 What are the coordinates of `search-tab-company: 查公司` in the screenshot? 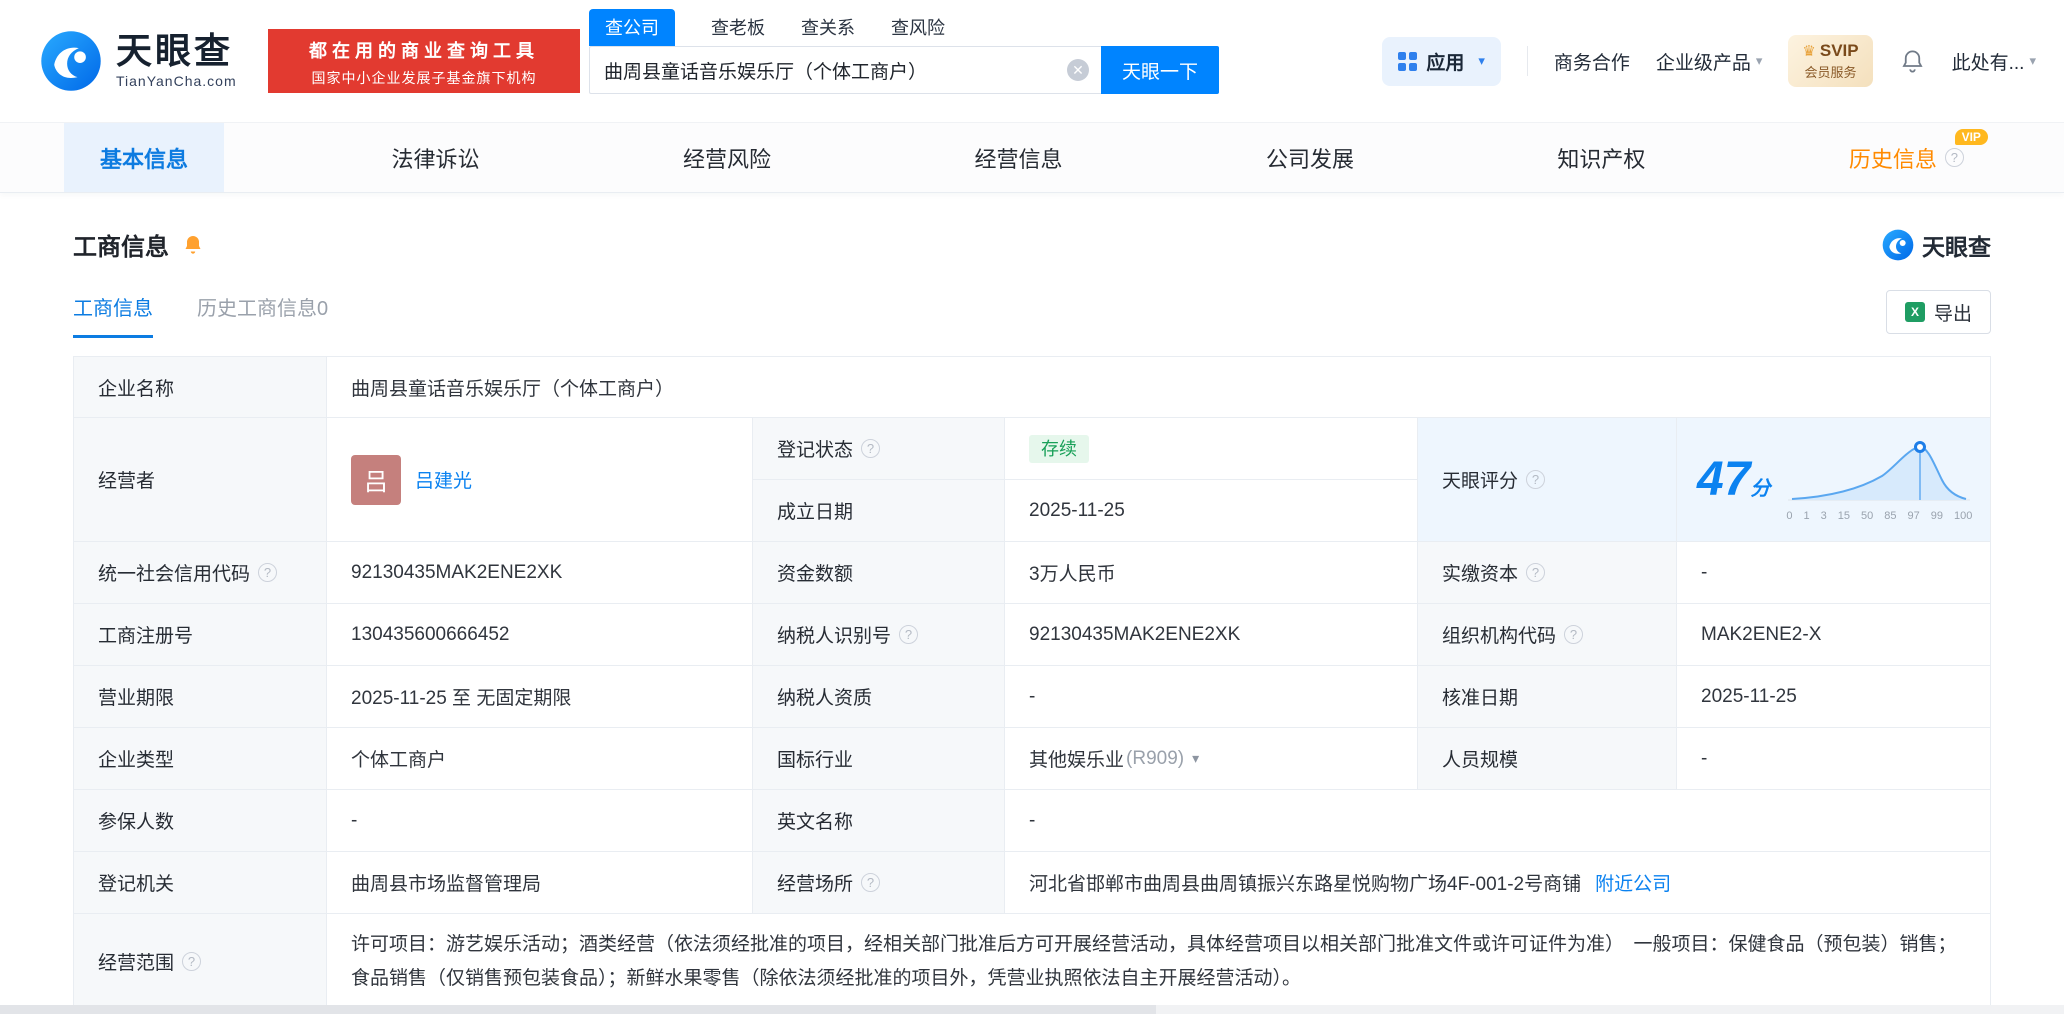 It's located at (632, 27).